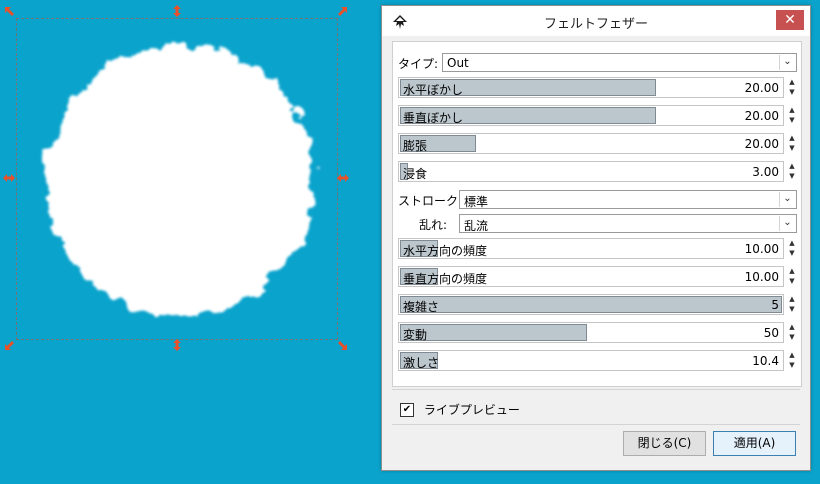 The width and height of the screenshot is (820, 484). What do you see at coordinates (628, 199) in the screenshot?
I see `stroke-select: 標準 ⌄` at bounding box center [628, 199].